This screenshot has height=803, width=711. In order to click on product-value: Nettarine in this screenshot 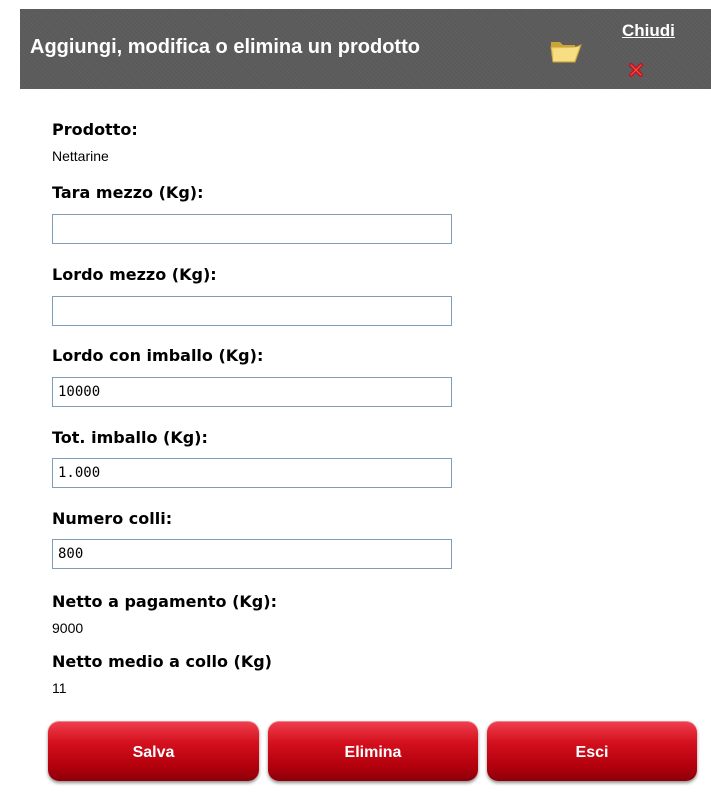, I will do `click(80, 156)`.